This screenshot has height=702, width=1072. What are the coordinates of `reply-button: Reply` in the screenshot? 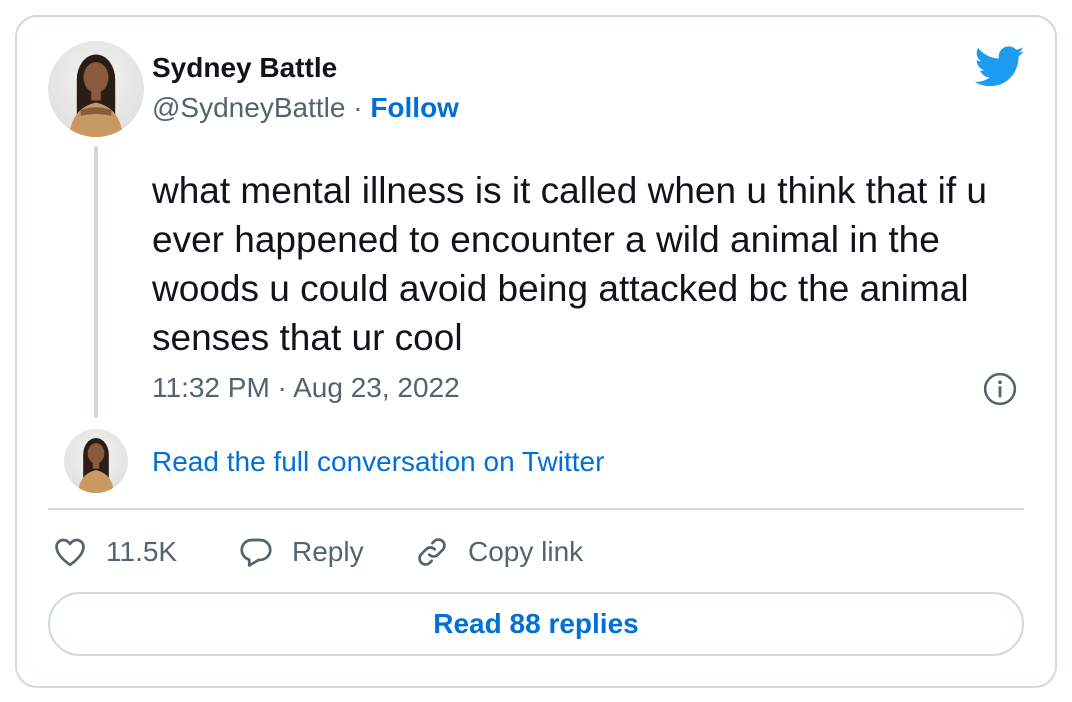 It's located at (301, 552).